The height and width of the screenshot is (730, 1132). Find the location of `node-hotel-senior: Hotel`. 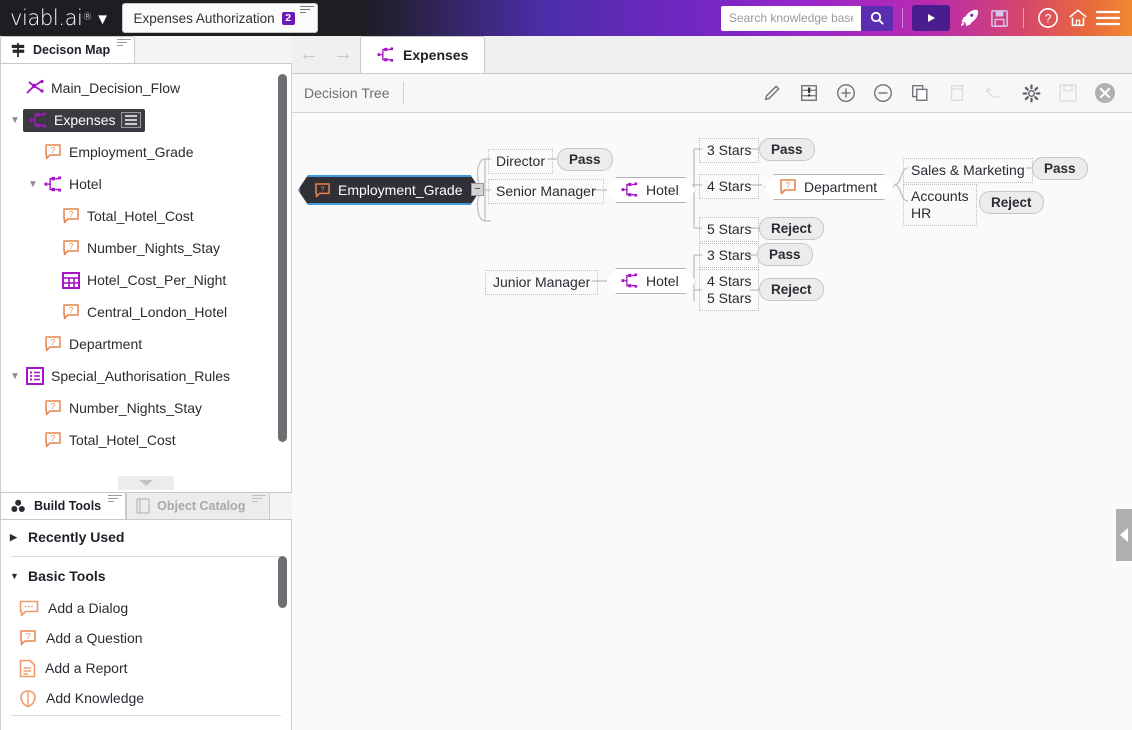

node-hotel-senior: Hotel is located at coordinates (651, 190).